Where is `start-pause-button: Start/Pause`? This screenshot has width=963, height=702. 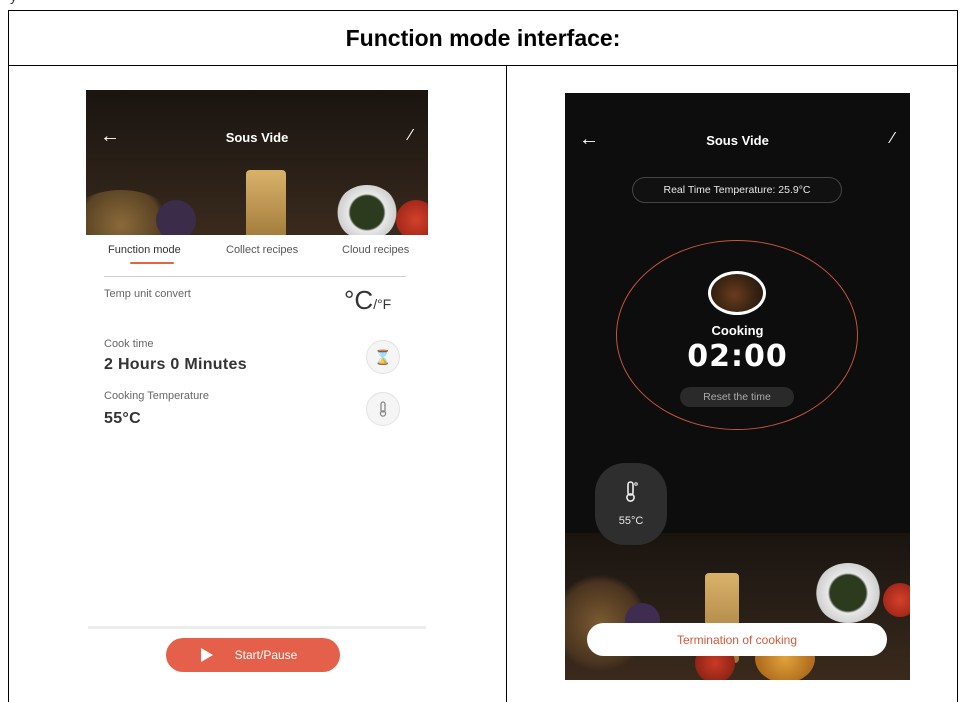
start-pause-button: Start/Pause is located at coordinates (253, 655).